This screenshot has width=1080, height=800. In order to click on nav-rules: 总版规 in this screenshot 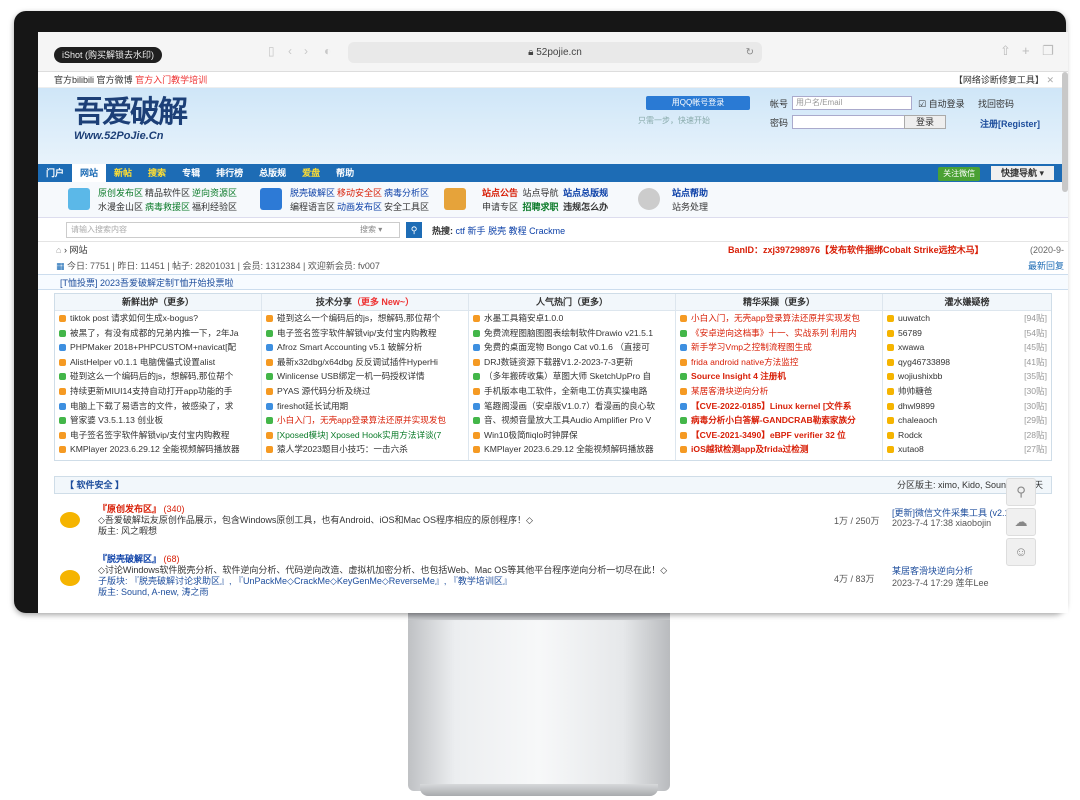, I will do `click(272, 173)`.